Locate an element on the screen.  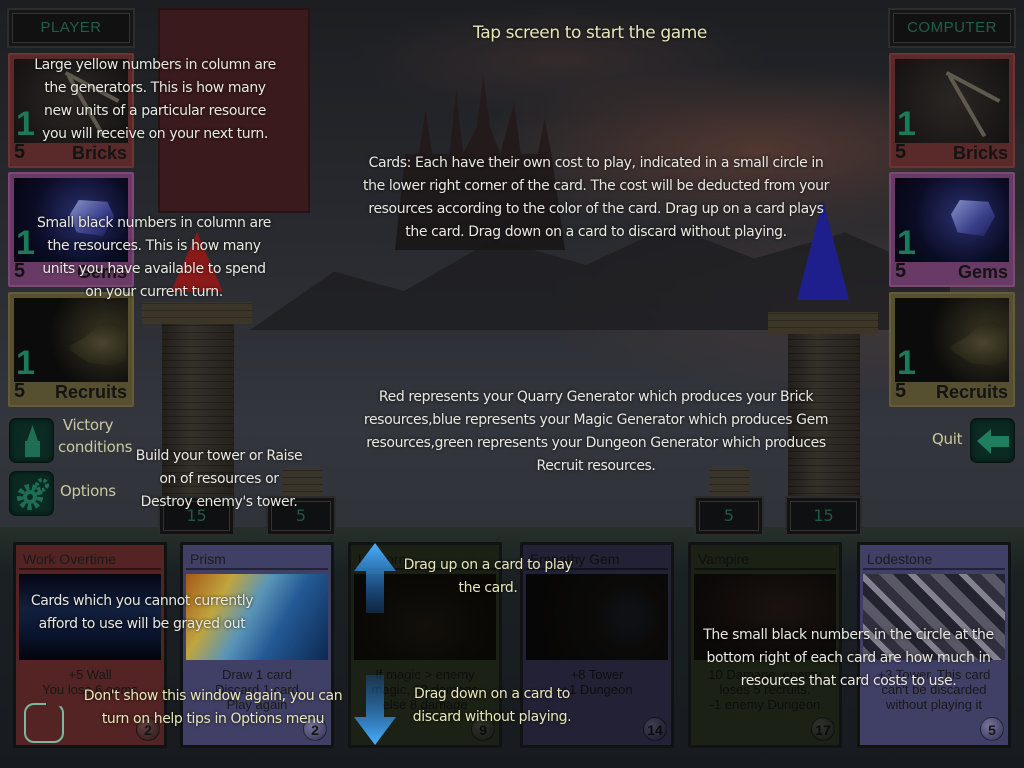
victory-conditions-button is located at coordinates (31, 440).